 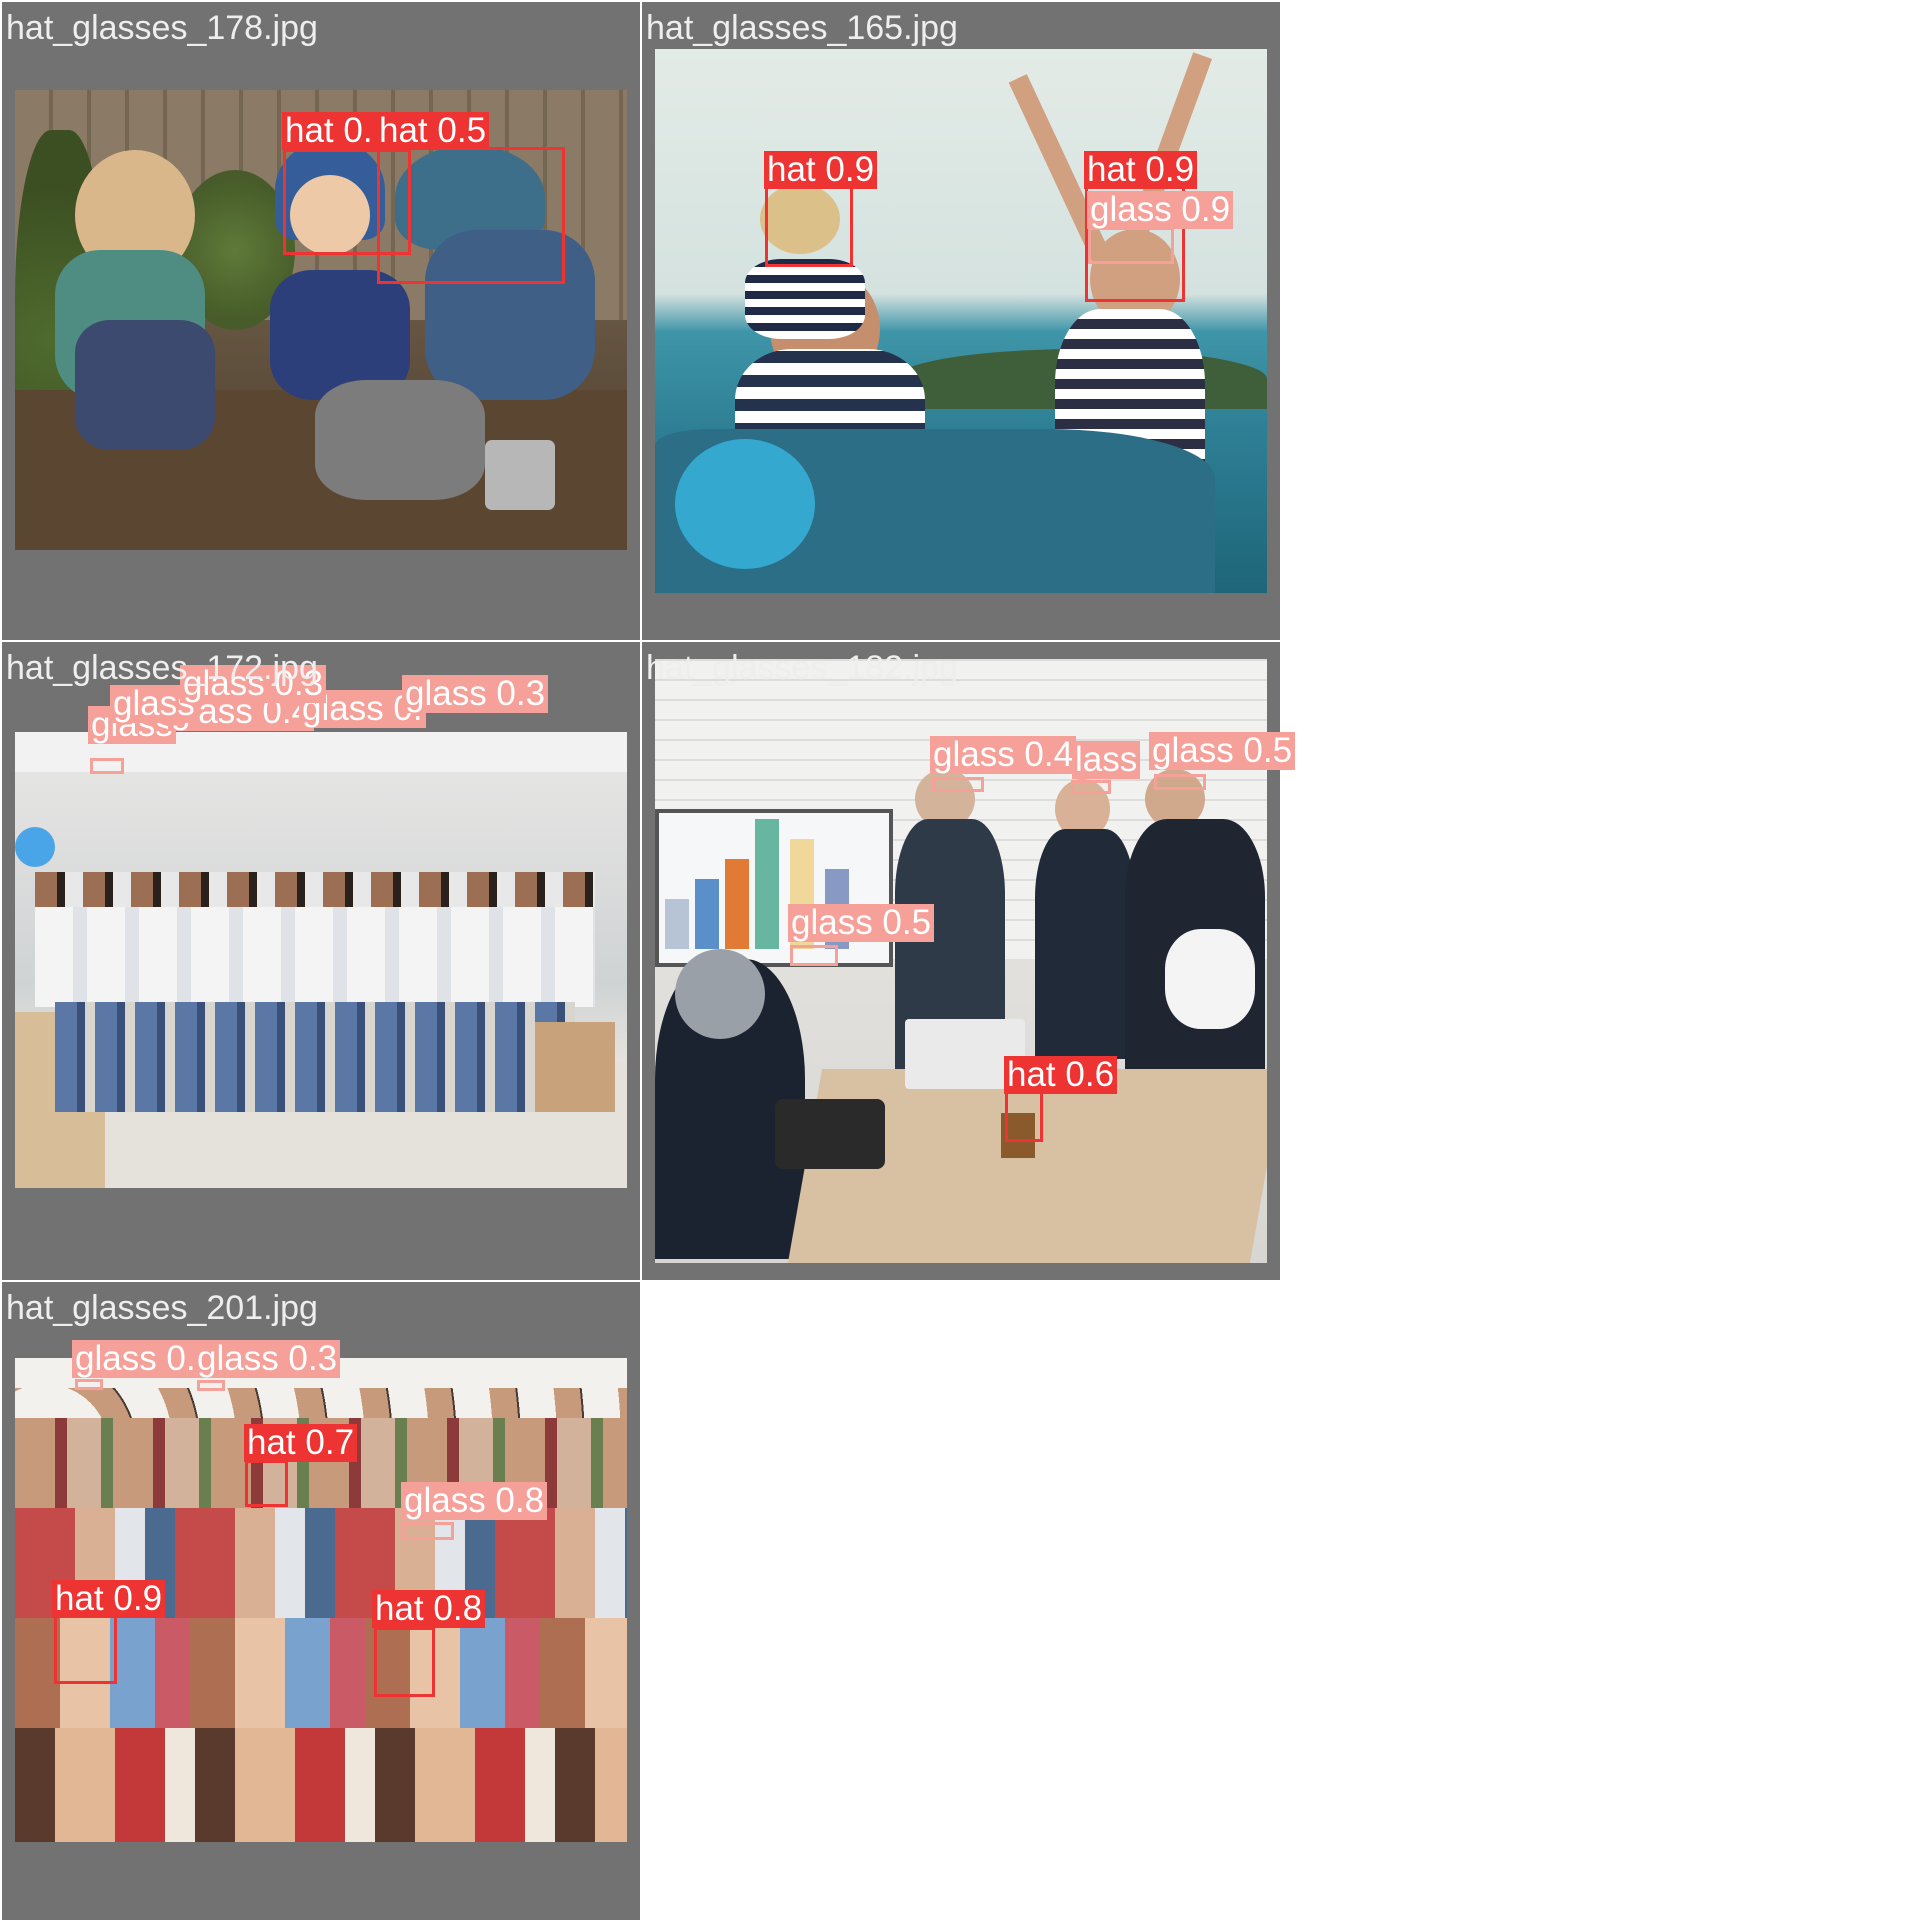 What do you see at coordinates (162, 1308) in the screenshot?
I see `tile-title: hat_glasses_201.jpg` at bounding box center [162, 1308].